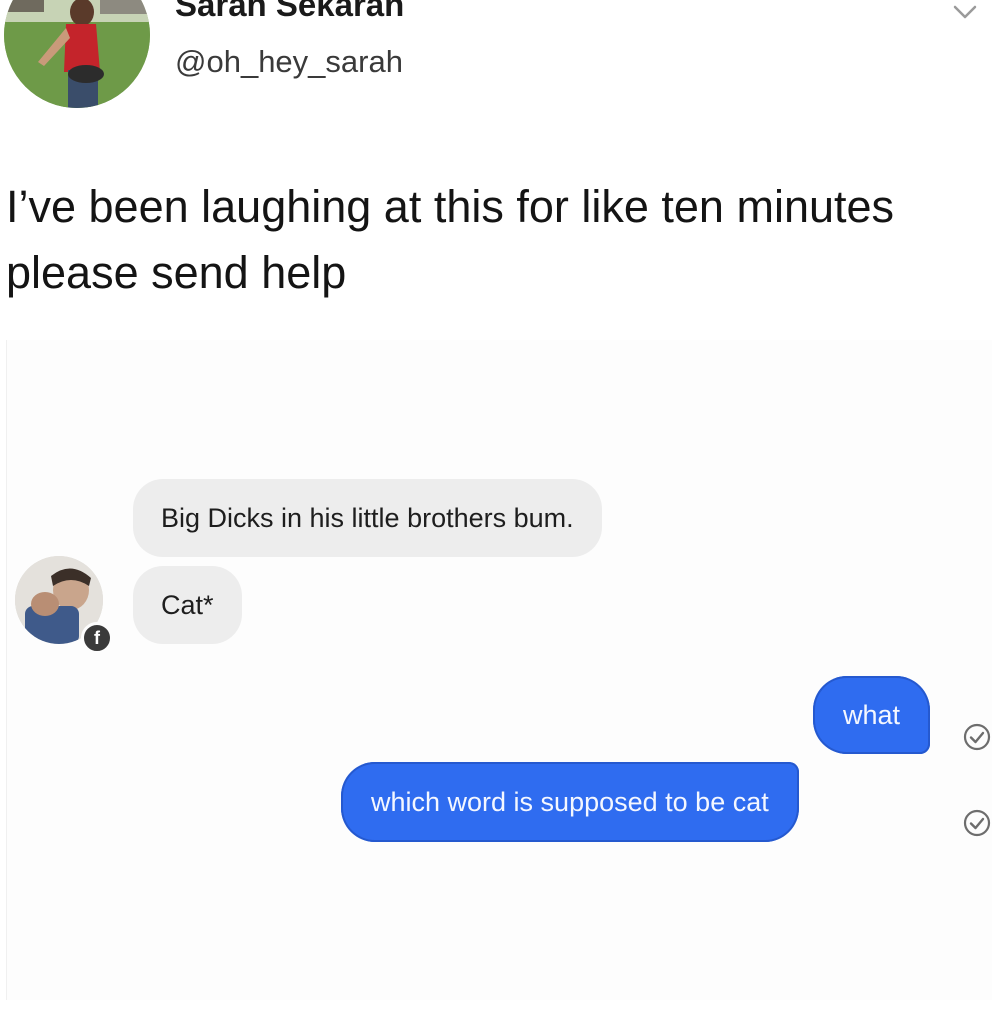 The height and width of the screenshot is (1024, 992). I want to click on display-name: Sarah Sekaran, so click(289, 12).